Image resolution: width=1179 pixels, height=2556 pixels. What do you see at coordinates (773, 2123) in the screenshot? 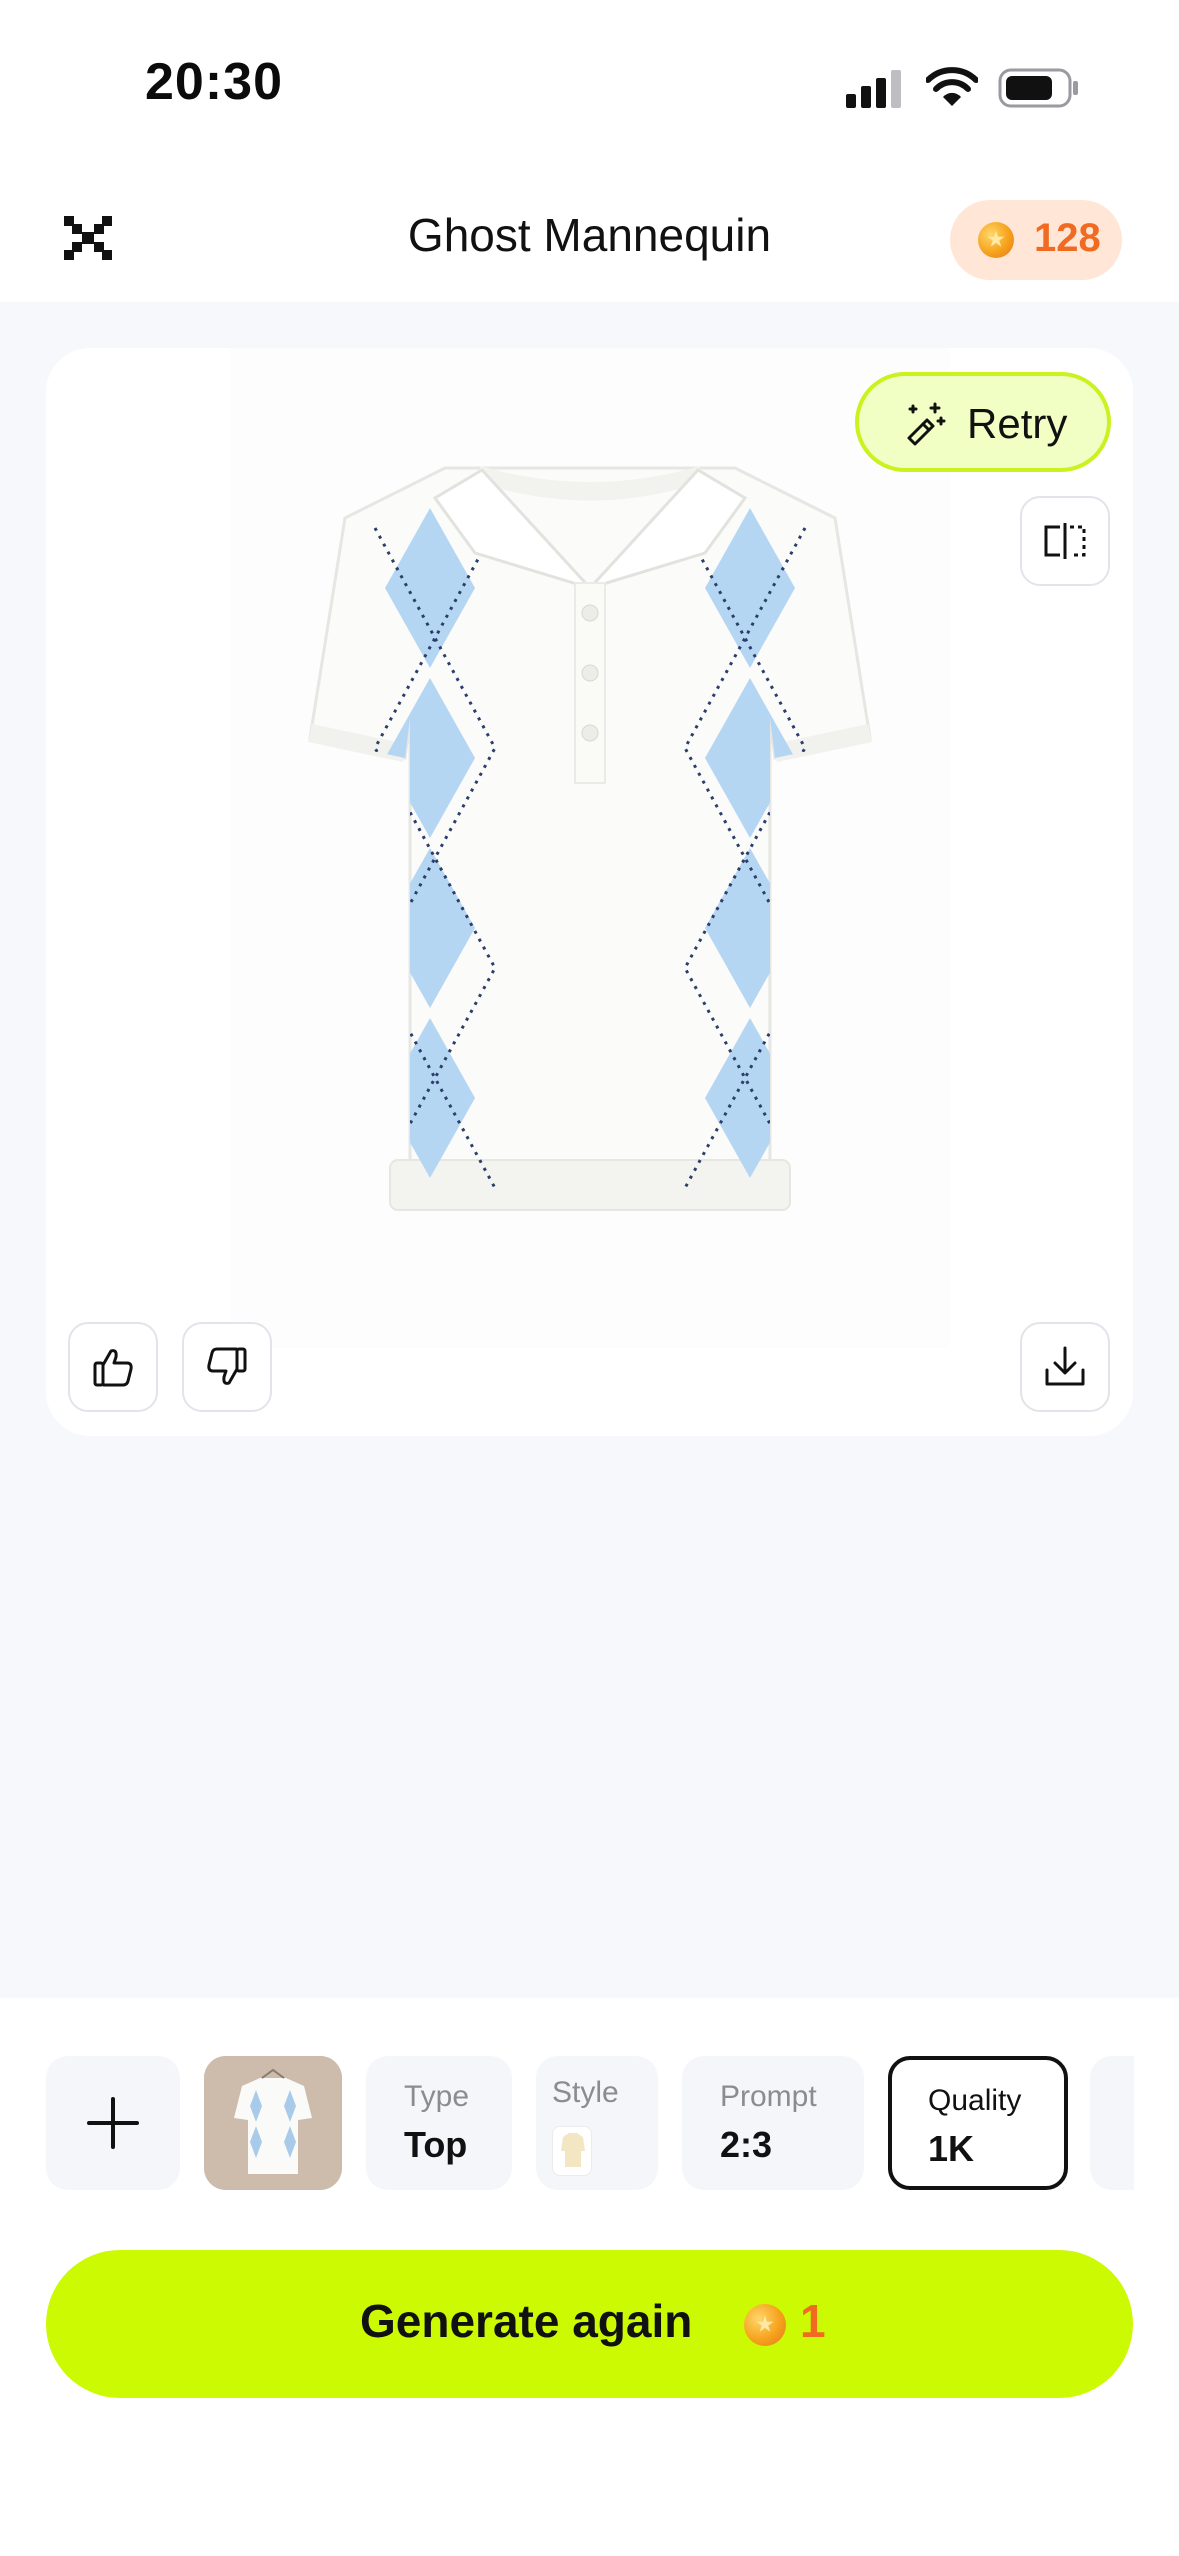
I see `option-prompt: Prompt 2:3` at bounding box center [773, 2123].